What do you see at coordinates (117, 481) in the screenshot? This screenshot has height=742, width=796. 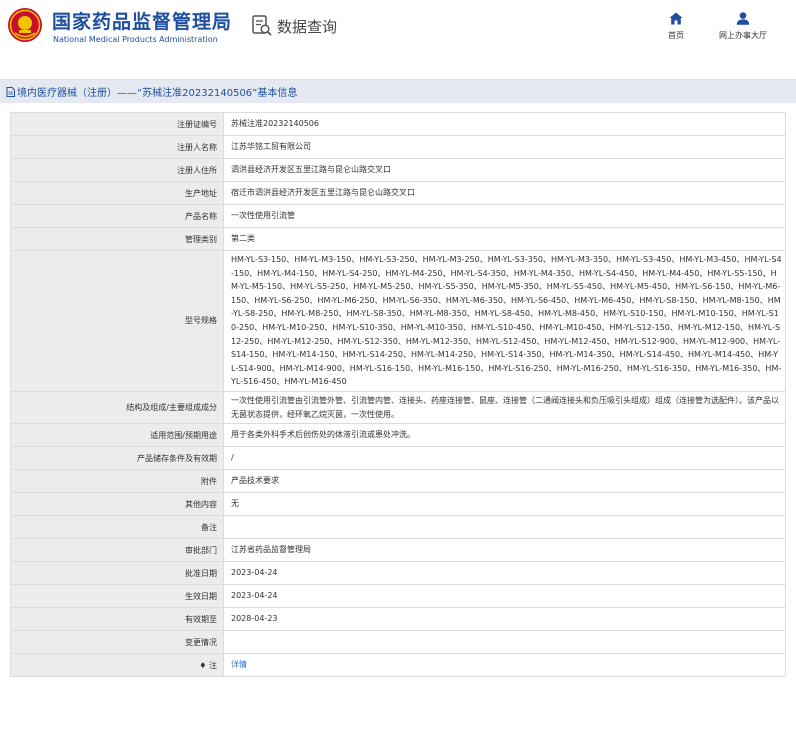 I see `field-label: 附件` at bounding box center [117, 481].